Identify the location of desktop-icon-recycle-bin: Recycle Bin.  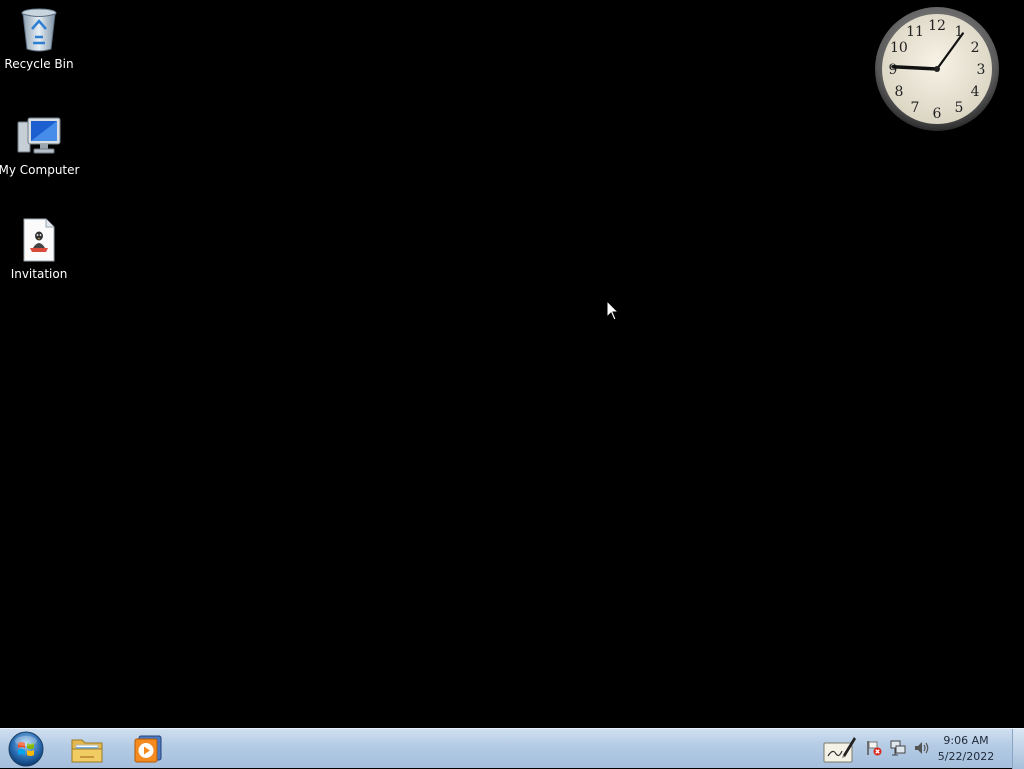
(39, 38).